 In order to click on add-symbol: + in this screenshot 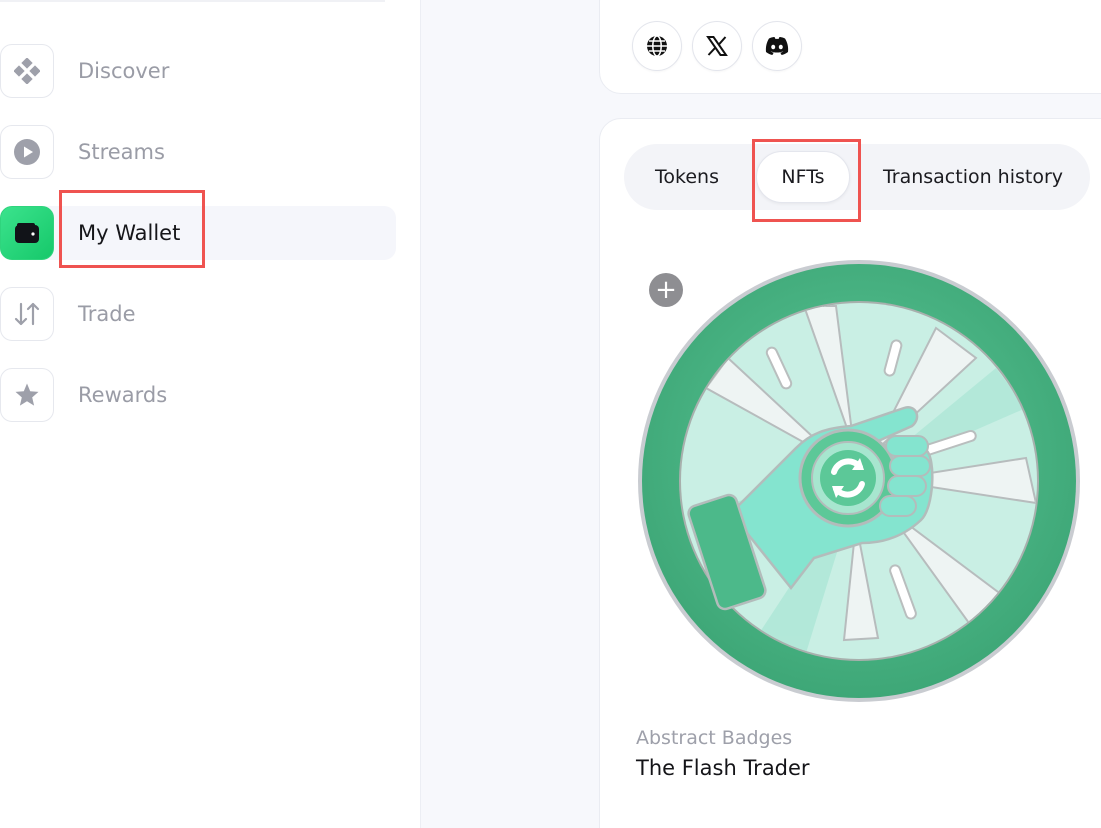, I will do `click(666, 290)`.